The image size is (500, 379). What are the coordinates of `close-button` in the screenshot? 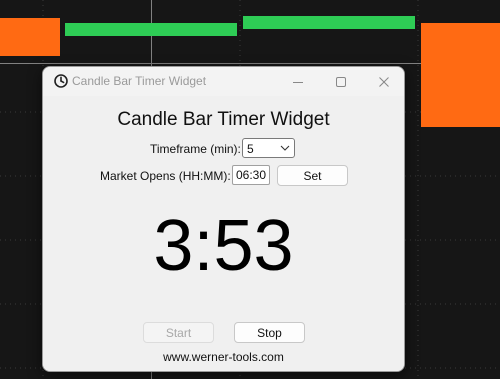 It's located at (383, 81).